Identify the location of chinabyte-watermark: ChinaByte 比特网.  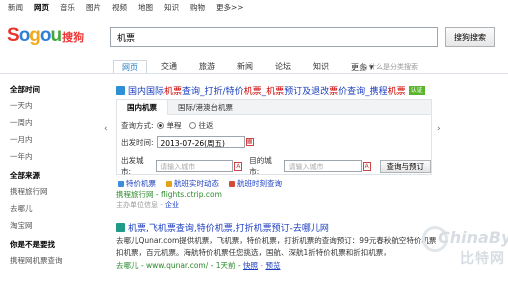
(464, 246).